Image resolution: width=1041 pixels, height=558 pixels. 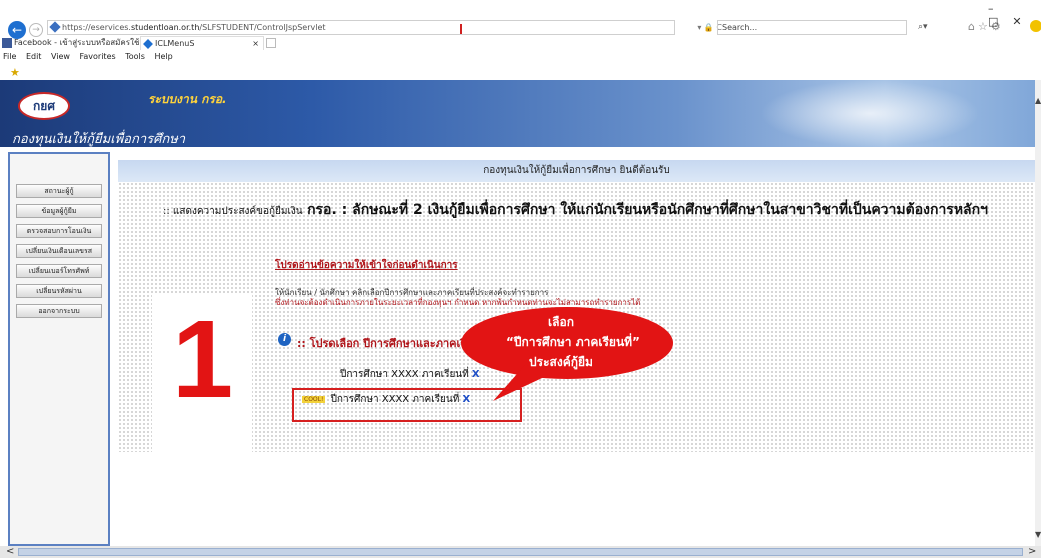 I want to click on banner-decoration, so click(x=870, y=113).